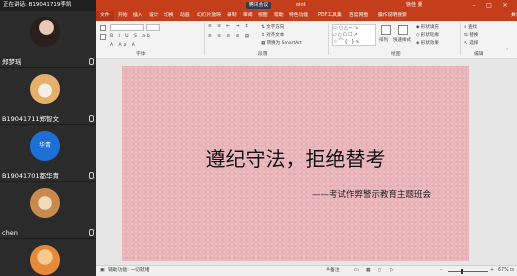 This screenshot has height=276, width=517. What do you see at coordinates (402, 40) in the screenshot?
I see `quick-styles-button: 快速样式` at bounding box center [402, 40].